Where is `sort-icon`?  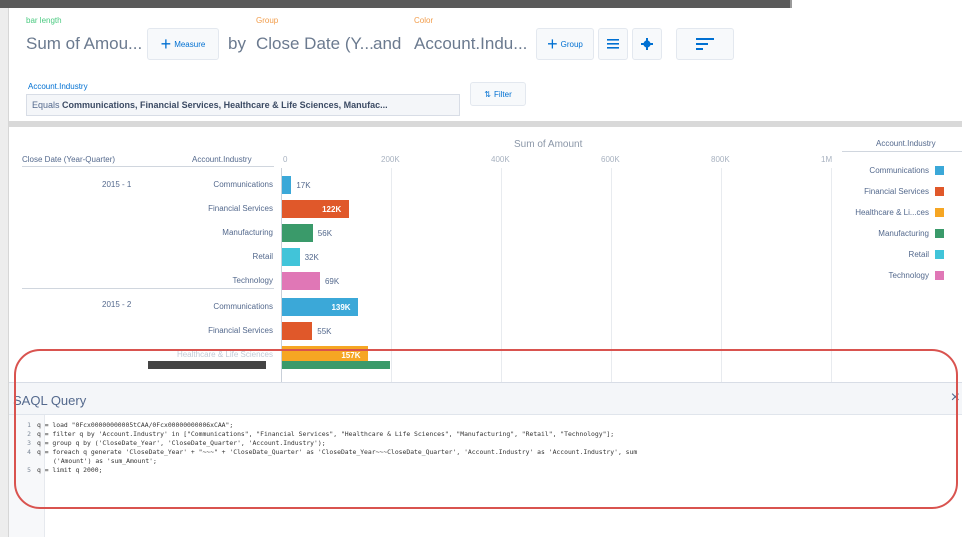 sort-icon is located at coordinates (705, 44).